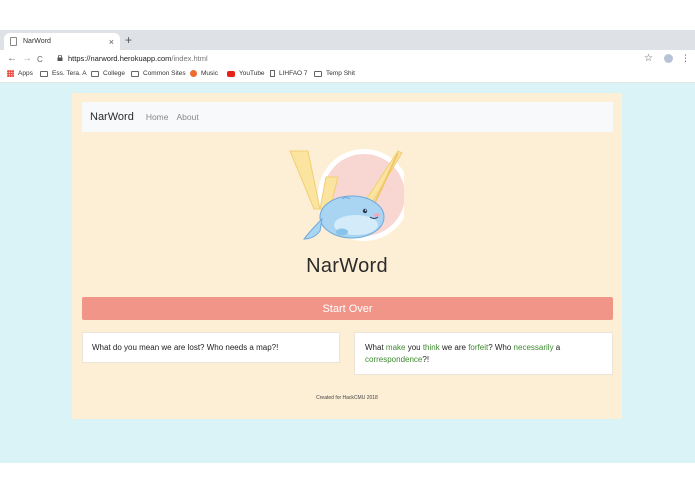 The height and width of the screenshot is (494, 695). Describe the element at coordinates (431, 347) in the screenshot. I see `replaced-word: think` at that location.